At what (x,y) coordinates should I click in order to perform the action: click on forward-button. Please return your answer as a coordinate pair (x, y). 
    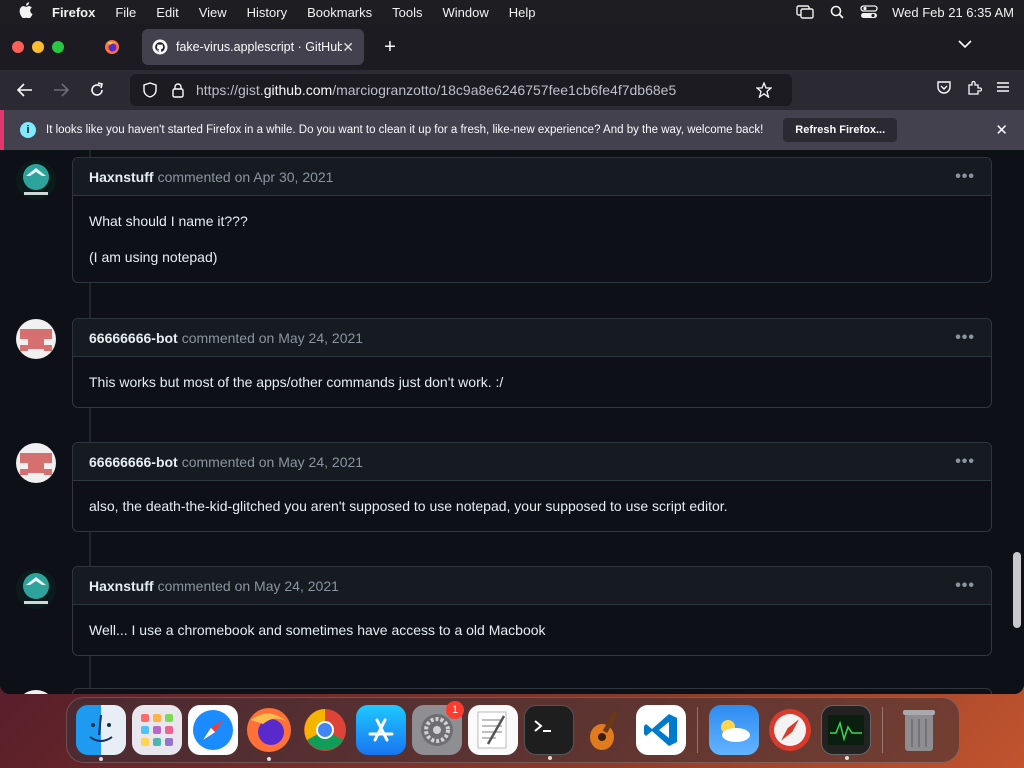
    Looking at the image, I should click on (61, 90).